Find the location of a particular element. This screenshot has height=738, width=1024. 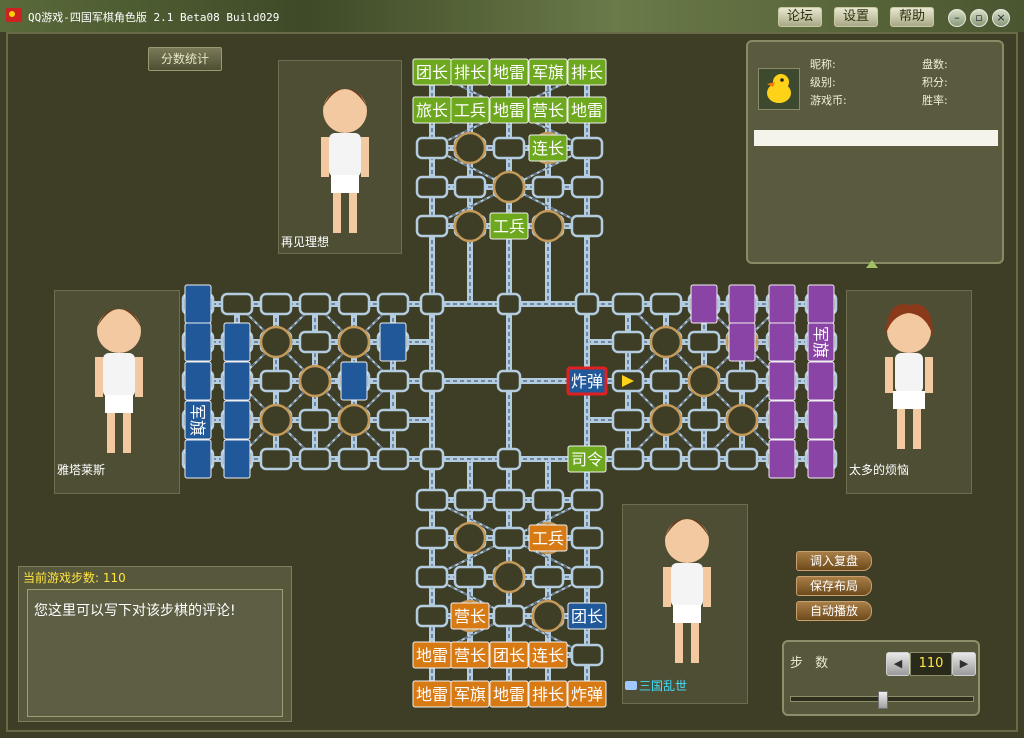

piece-bottom-label: 军旗 is located at coordinates (470, 694).